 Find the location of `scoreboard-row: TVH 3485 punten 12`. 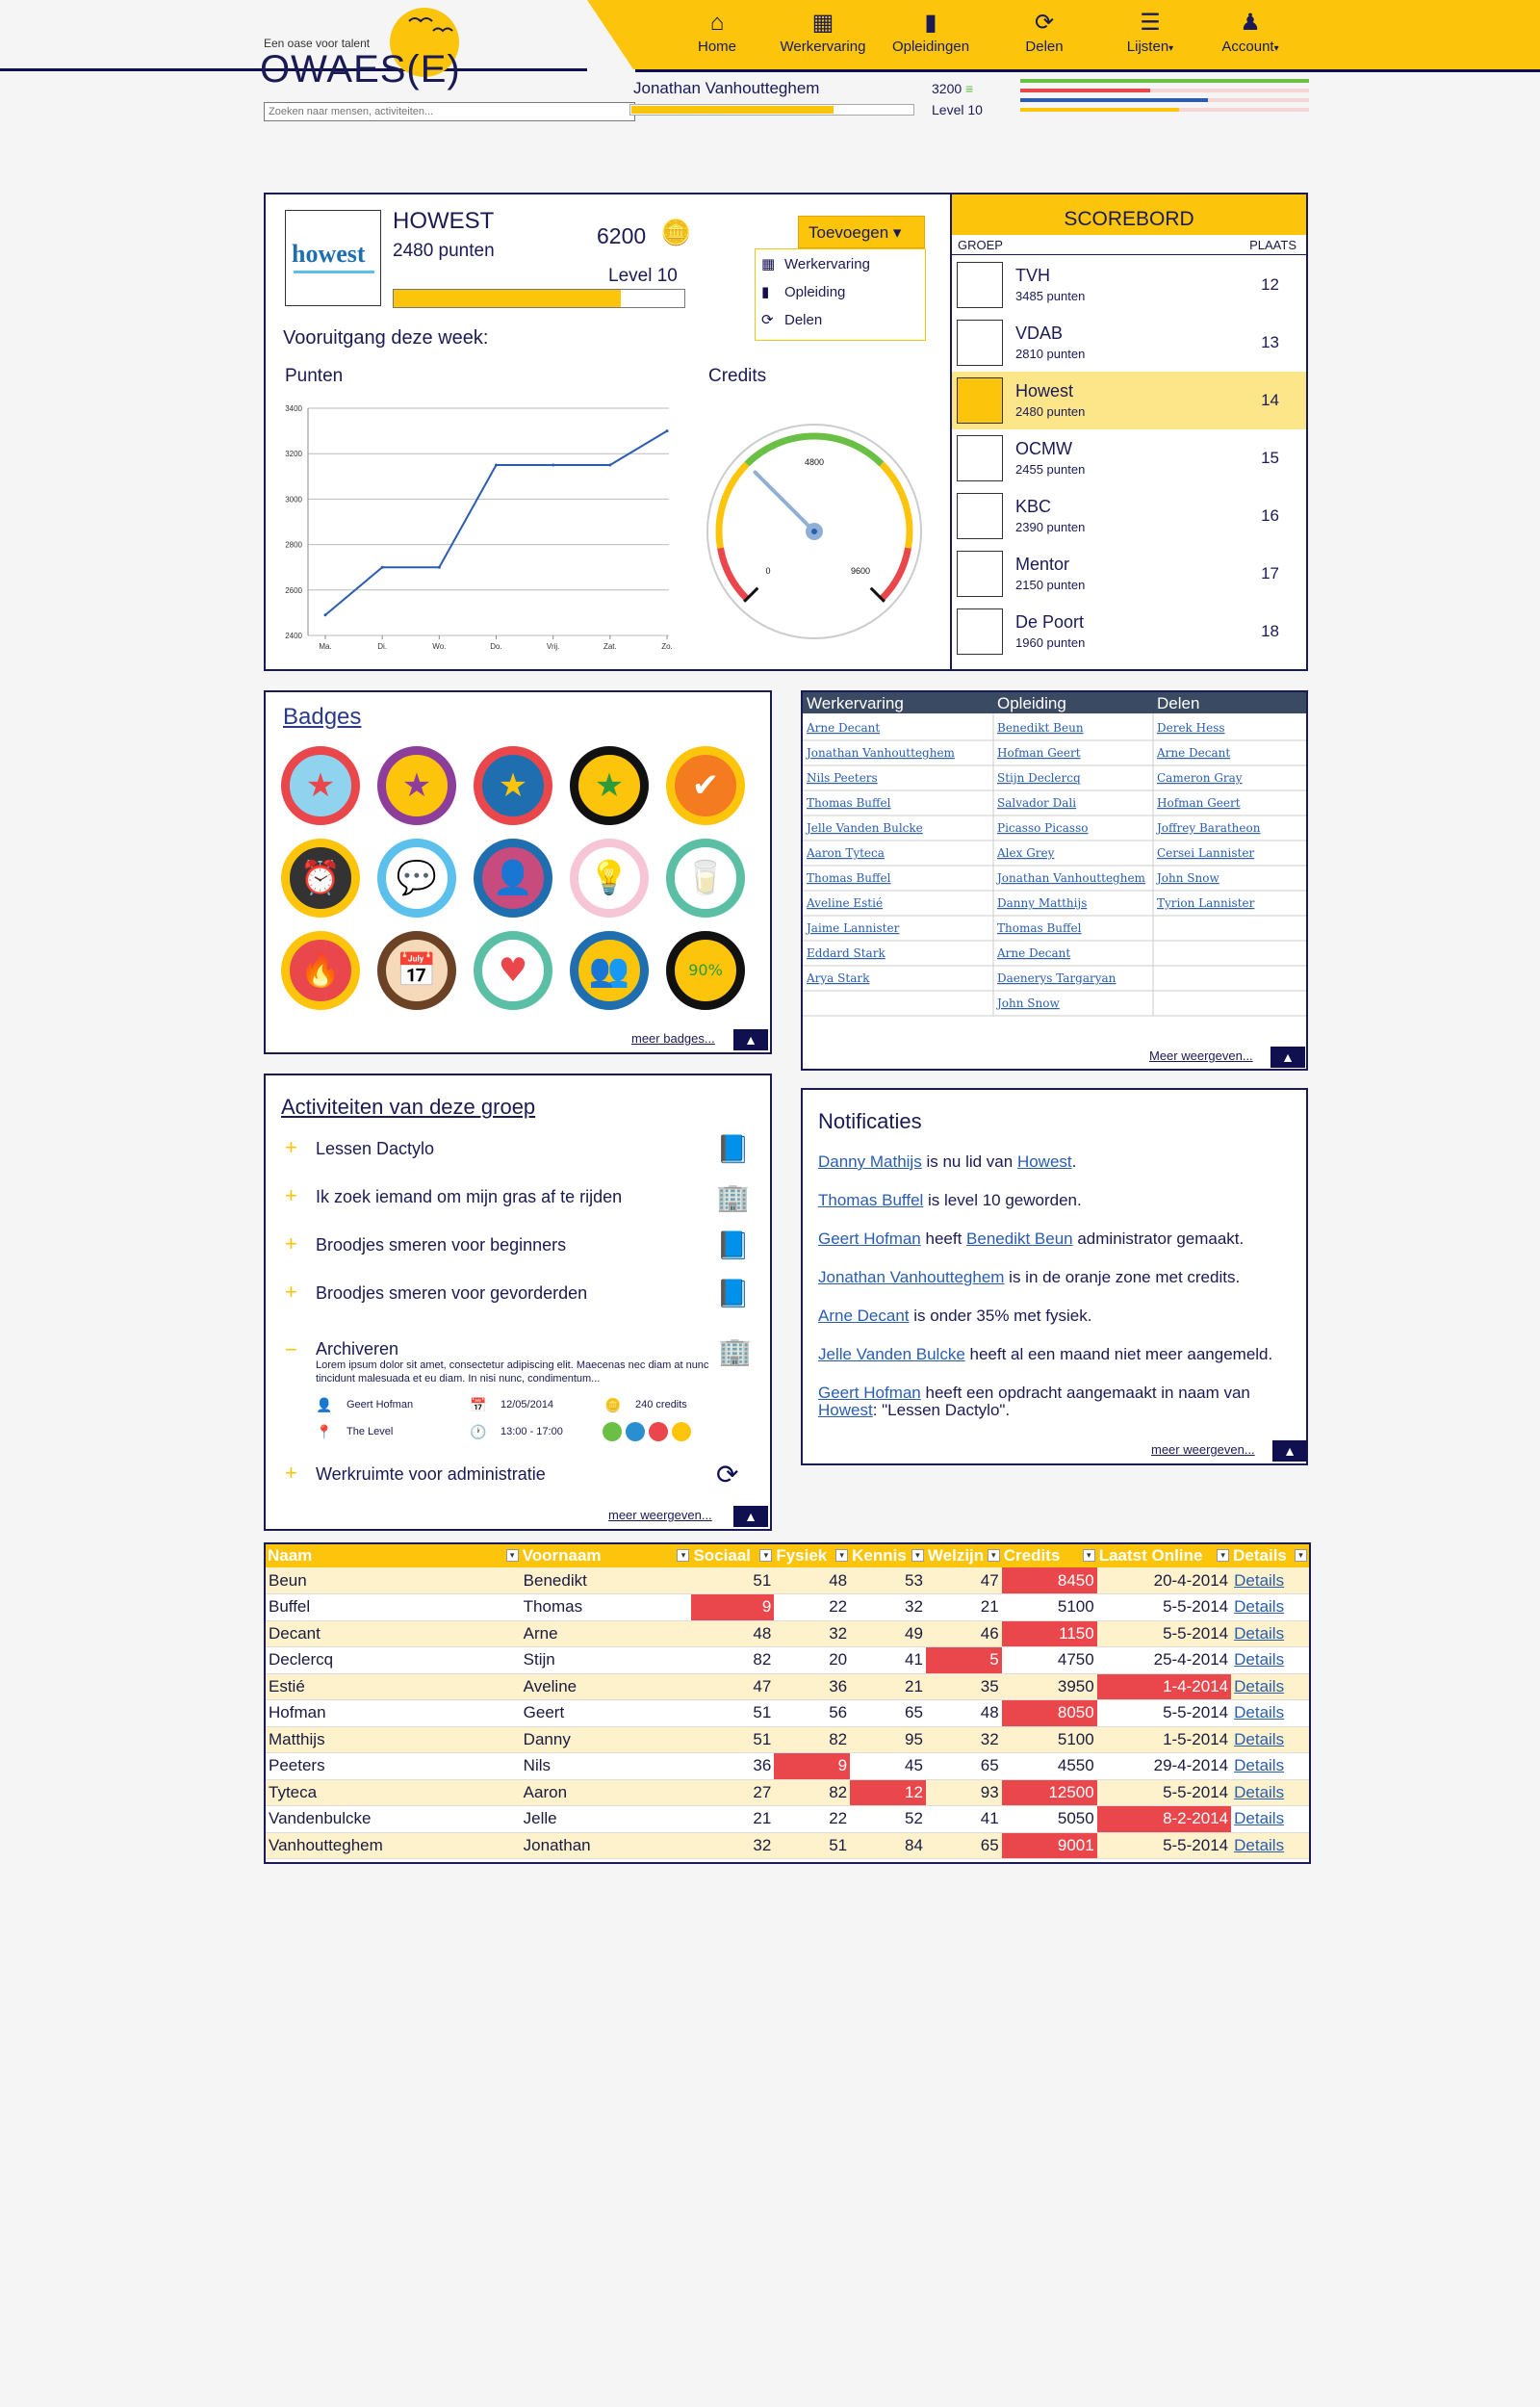

scoreboard-row: TVH 3485 punten 12 is located at coordinates (1129, 285).